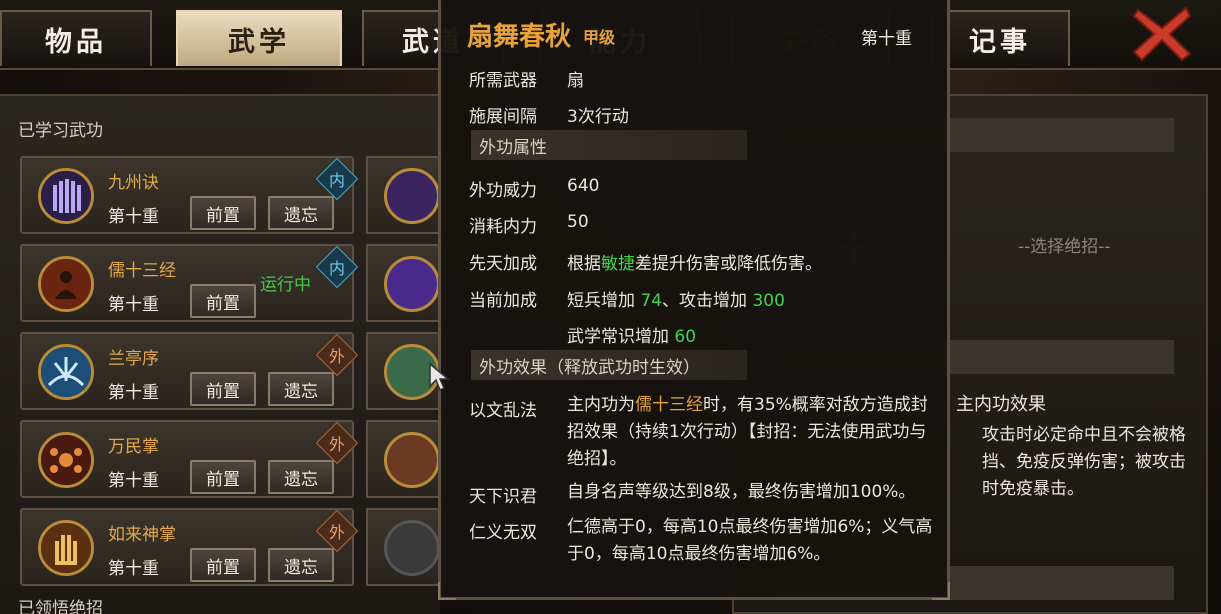 This screenshot has height=614, width=1221. I want to click on innate-value: 根据敏捷差提升伤害或降低伤害。, so click(694, 264).